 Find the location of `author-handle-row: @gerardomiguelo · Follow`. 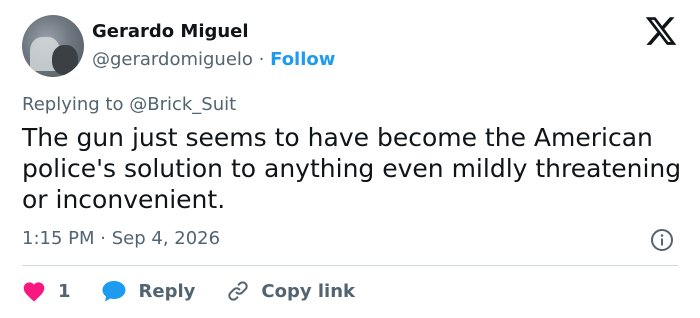

author-handle-row: @gerardomiguelo · Follow is located at coordinates (213, 59).